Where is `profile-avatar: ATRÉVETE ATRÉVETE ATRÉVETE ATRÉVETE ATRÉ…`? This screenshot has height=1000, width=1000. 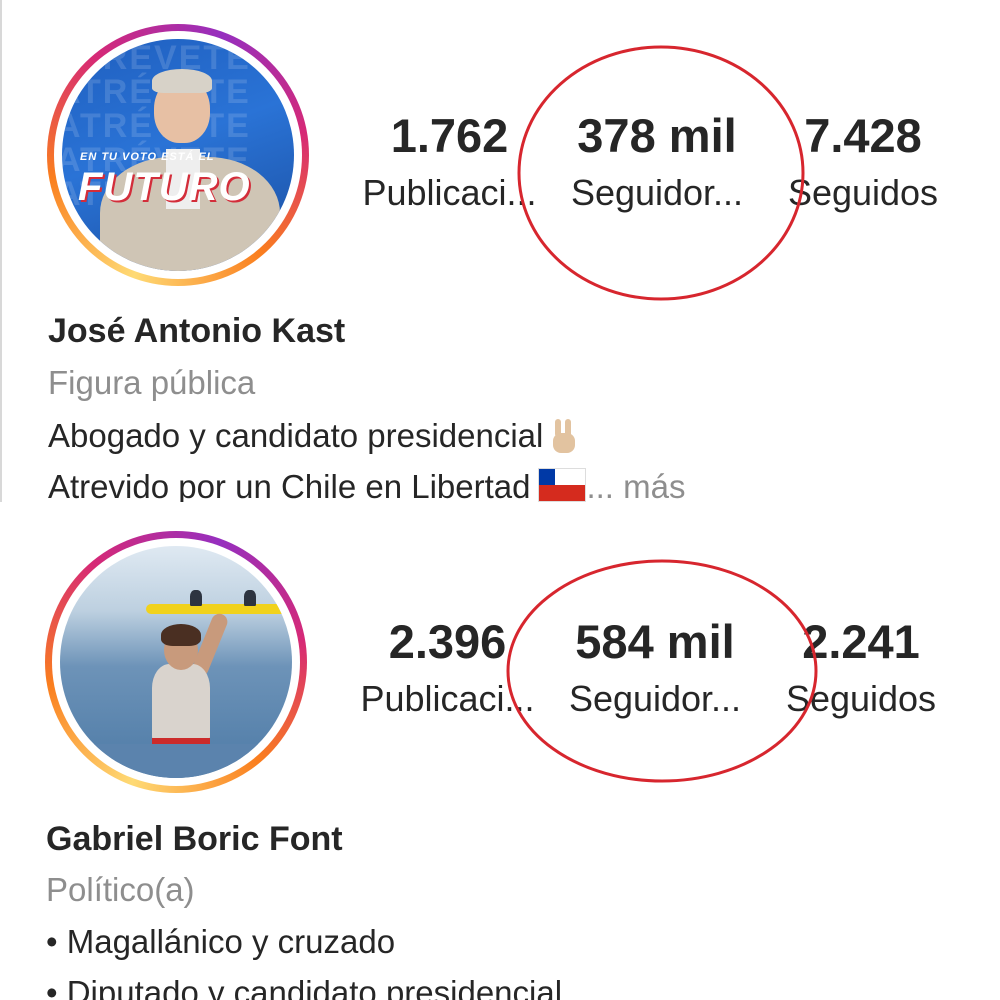
profile-avatar: ATRÉVETE ATRÉVETE ATRÉVETE ATRÉVETE ATRÉ… is located at coordinates (178, 155).